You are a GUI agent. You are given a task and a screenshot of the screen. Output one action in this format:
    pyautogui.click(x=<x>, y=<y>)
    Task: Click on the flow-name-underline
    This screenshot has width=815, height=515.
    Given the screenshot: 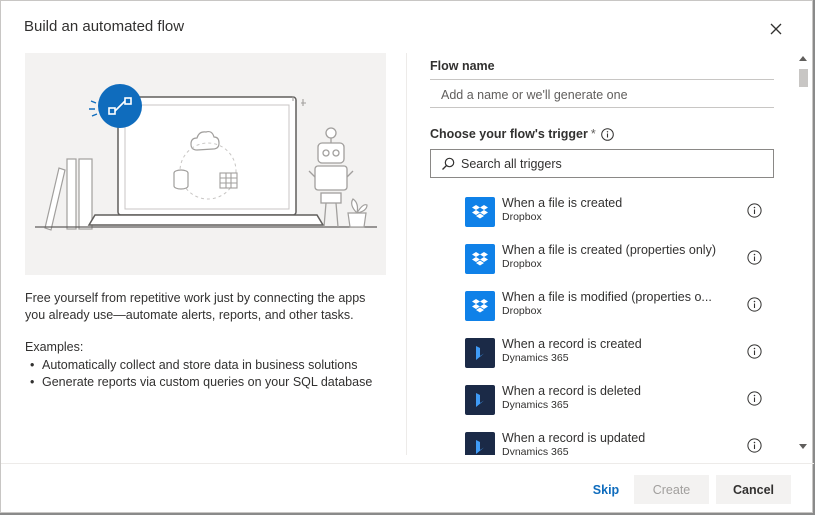 What is the action you would take?
    pyautogui.click(x=602, y=79)
    